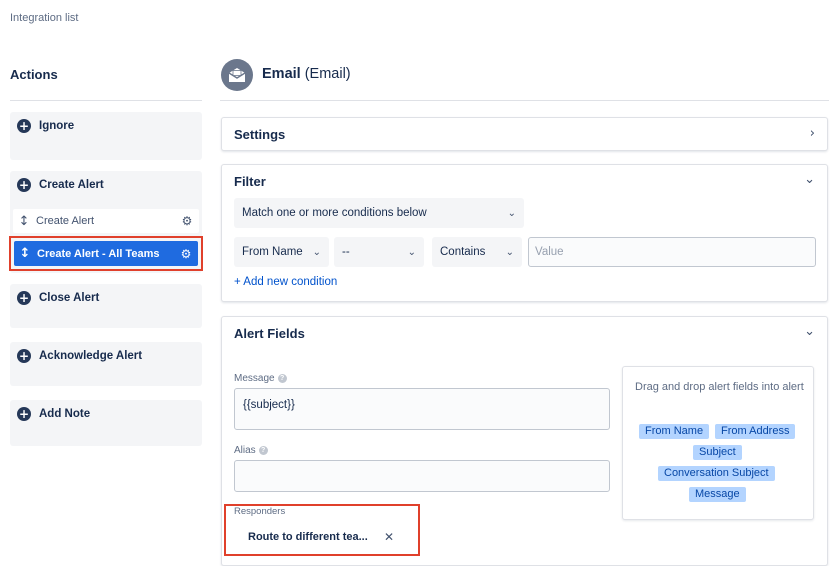 The height and width of the screenshot is (566, 830). I want to click on rule-create-alert: ↕ Create Alert ⚙, so click(106, 221).